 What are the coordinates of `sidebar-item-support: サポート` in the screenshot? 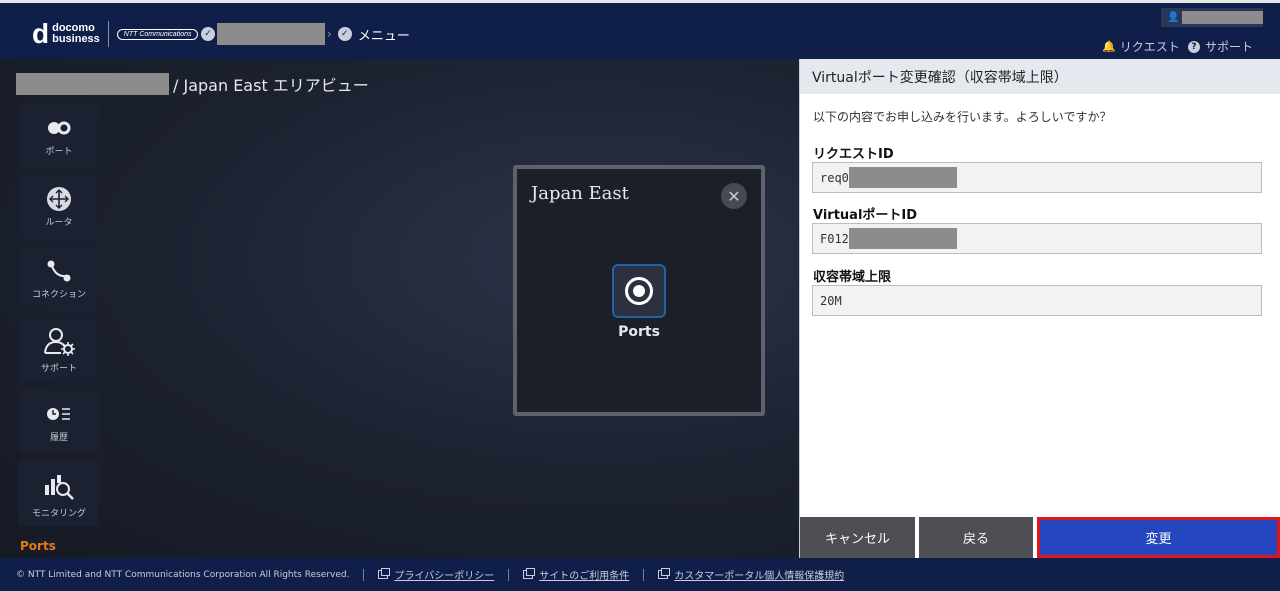 It's located at (59, 349).